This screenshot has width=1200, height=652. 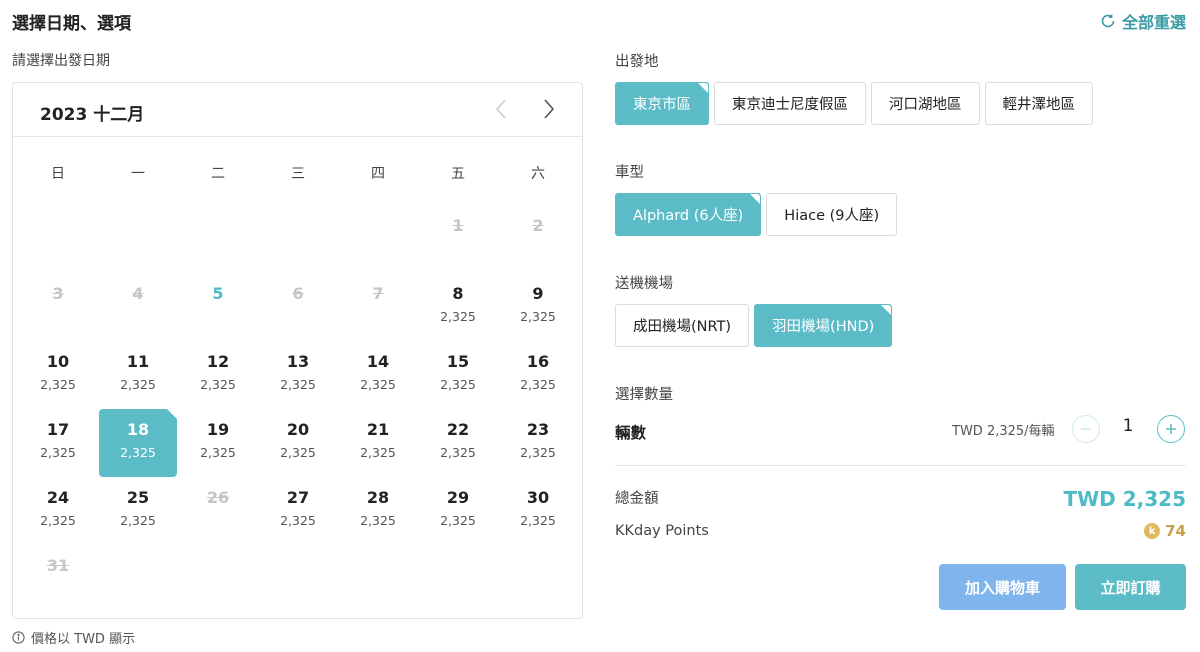 What do you see at coordinates (538, 174) in the screenshot?
I see `weekday-label: 六` at bounding box center [538, 174].